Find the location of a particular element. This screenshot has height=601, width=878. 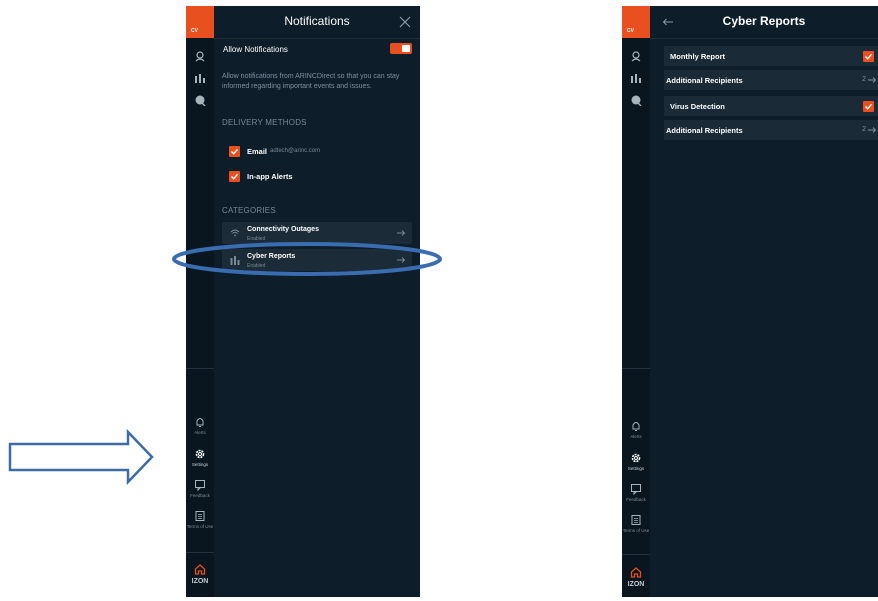

wifi-icon is located at coordinates (235, 233).